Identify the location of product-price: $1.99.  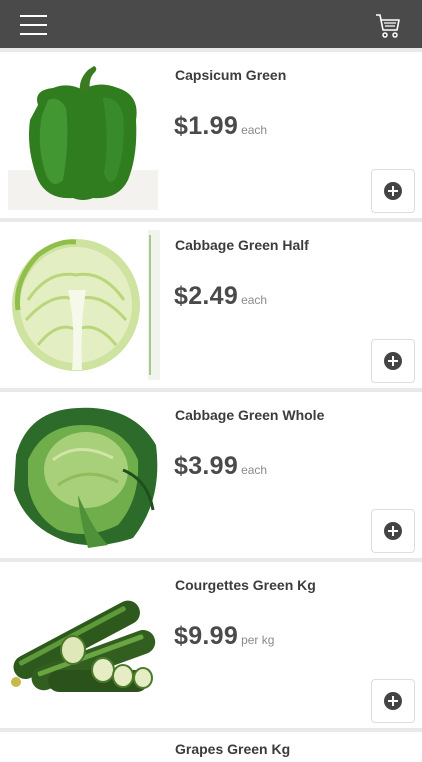
(206, 126).